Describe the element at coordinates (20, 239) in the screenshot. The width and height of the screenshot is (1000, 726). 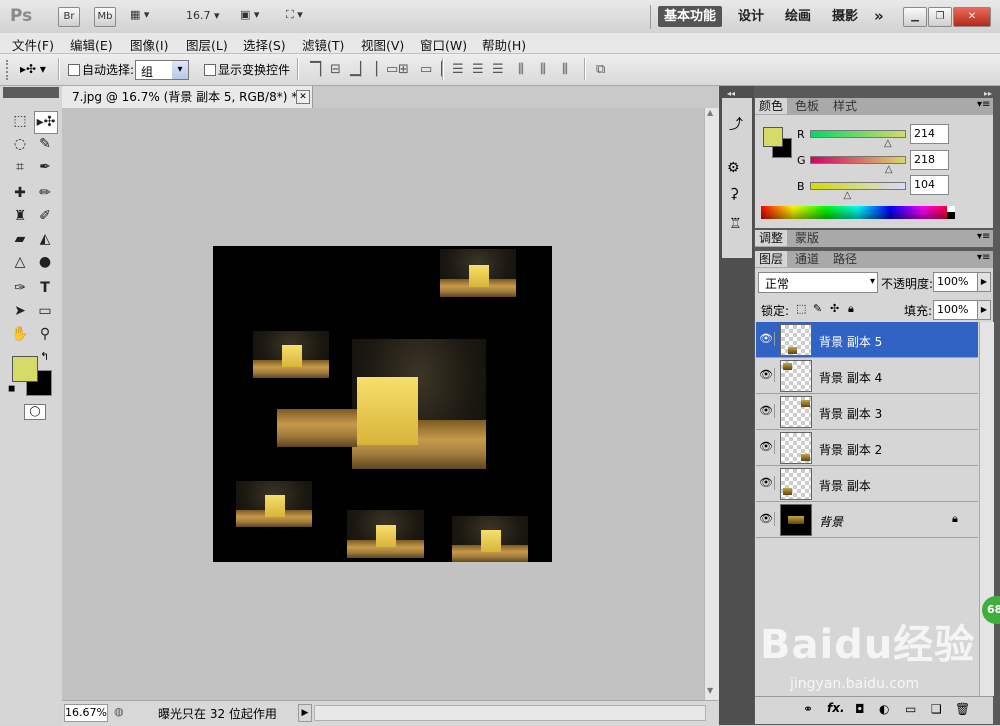
I see `eraser-tool-icon: ▰` at that location.